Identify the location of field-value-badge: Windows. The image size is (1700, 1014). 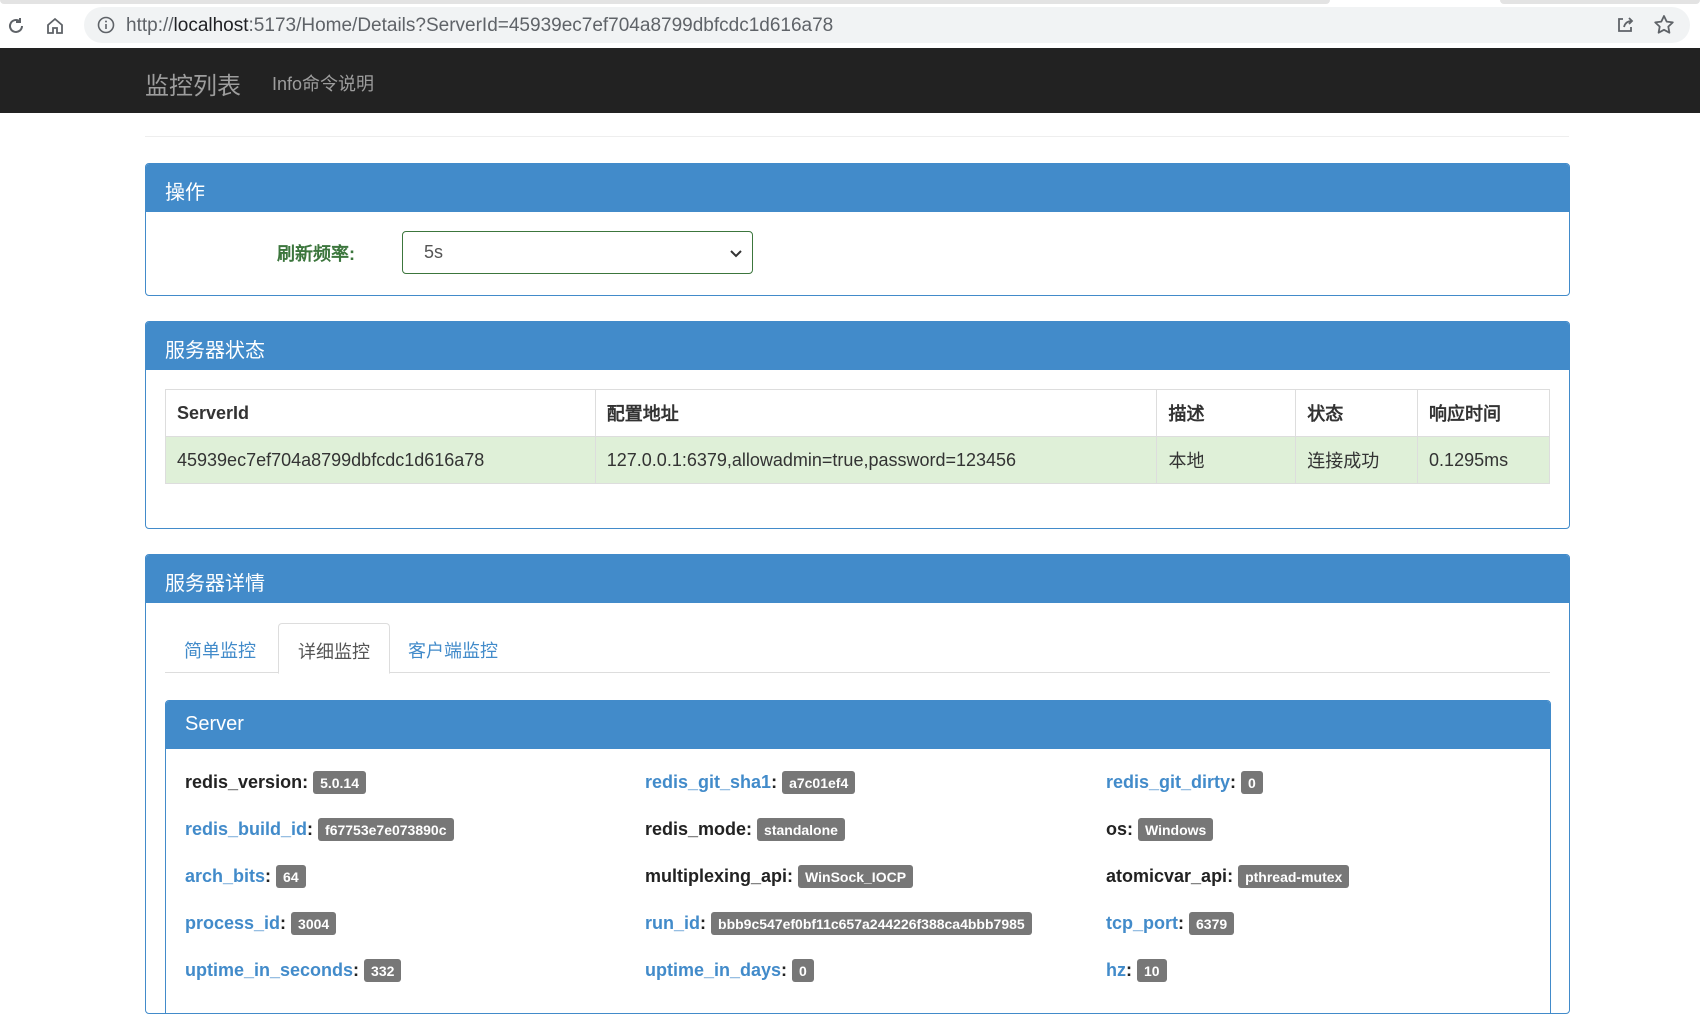
(1176, 829).